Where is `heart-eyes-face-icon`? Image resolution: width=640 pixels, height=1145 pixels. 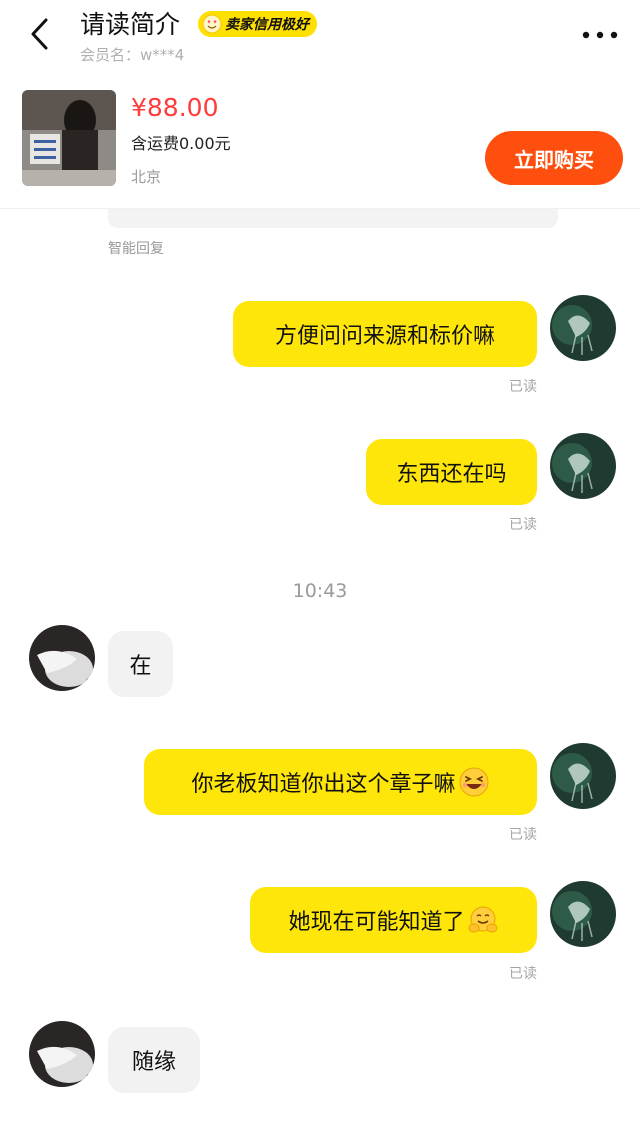
heart-eyes-face-icon is located at coordinates (212, 24).